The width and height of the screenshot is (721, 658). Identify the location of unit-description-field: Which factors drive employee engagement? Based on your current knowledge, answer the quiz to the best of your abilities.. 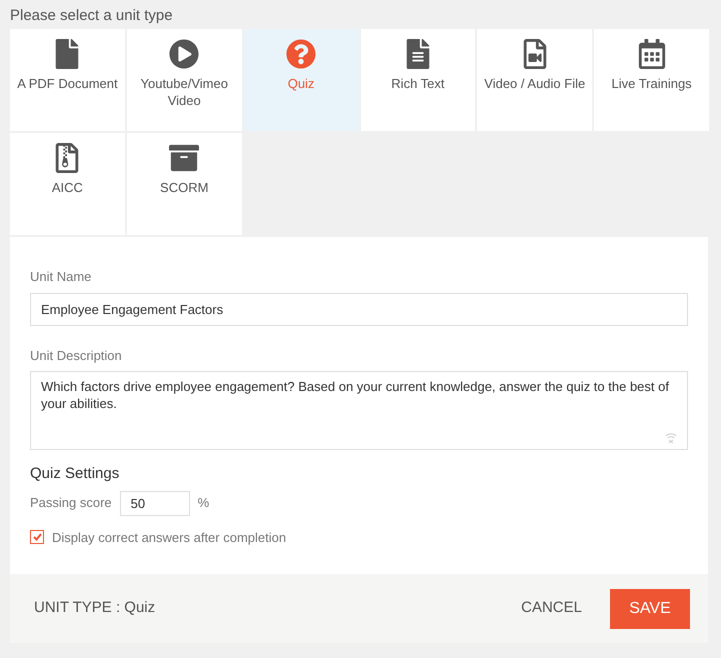
(359, 410).